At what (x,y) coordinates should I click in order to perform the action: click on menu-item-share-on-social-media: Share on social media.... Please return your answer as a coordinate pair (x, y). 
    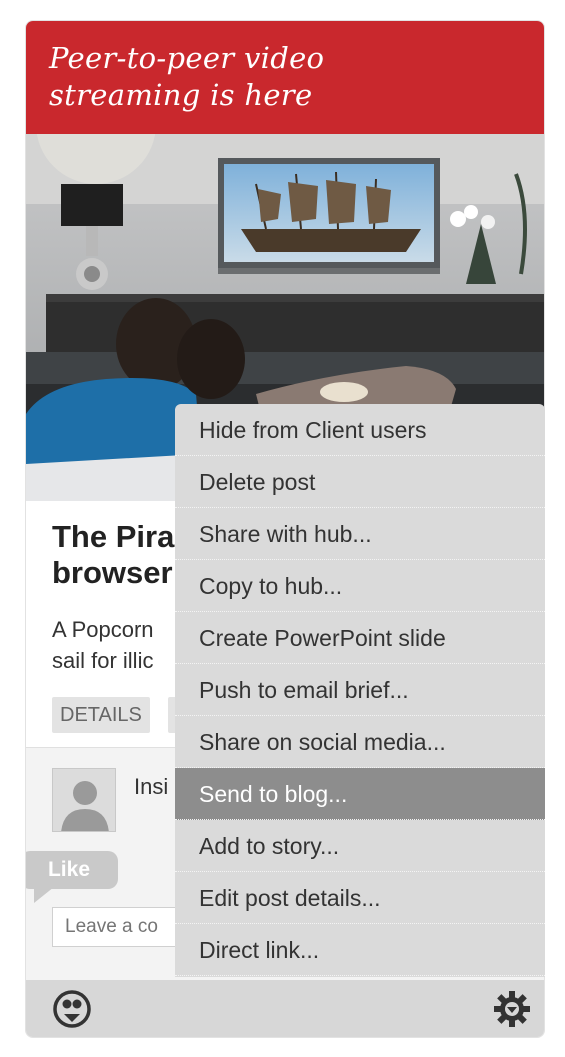
    Looking at the image, I should click on (360, 742).